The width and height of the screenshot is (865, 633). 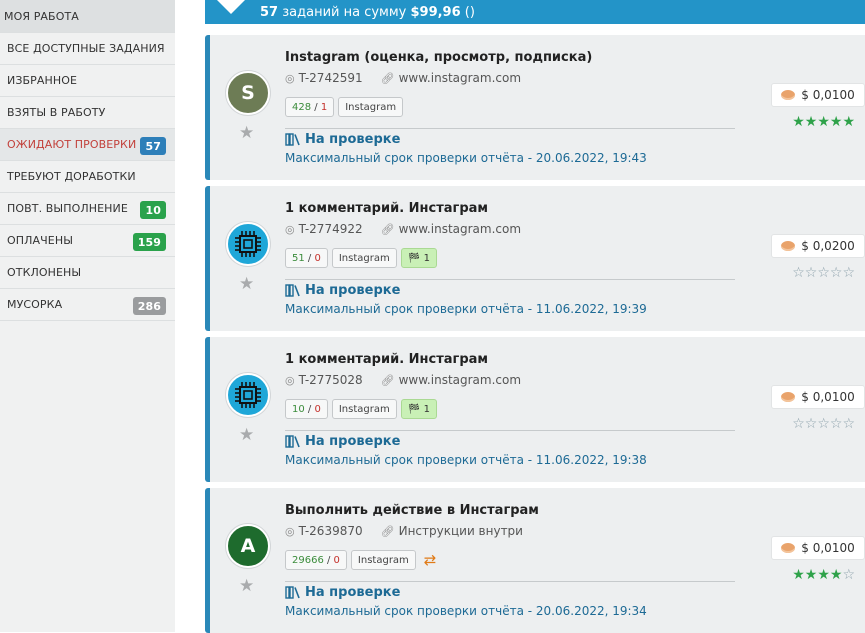 I want to click on task-id: T-2775028, so click(x=330, y=380).